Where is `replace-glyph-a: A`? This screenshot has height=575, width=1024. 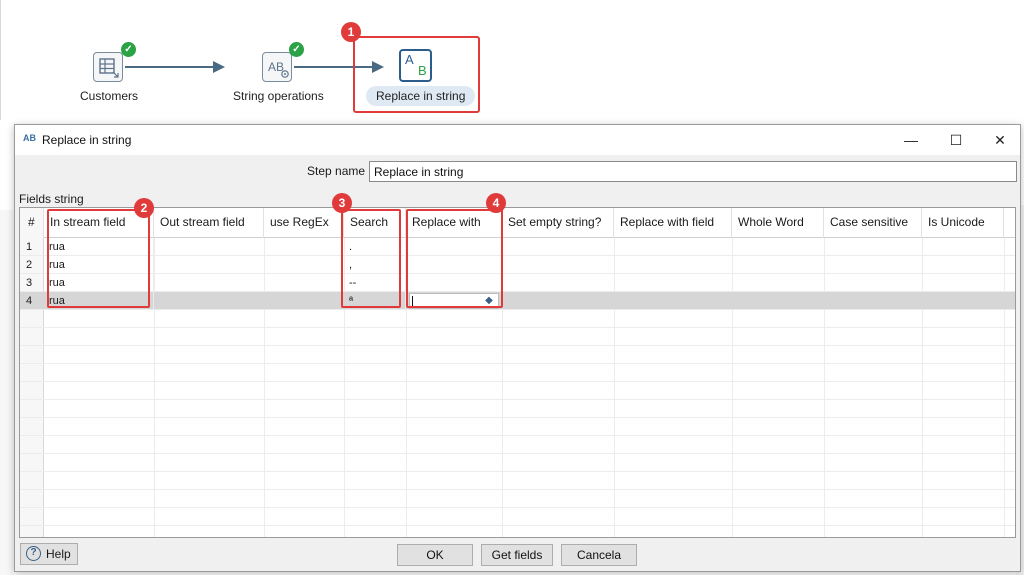
replace-glyph-a: A is located at coordinates (409, 59).